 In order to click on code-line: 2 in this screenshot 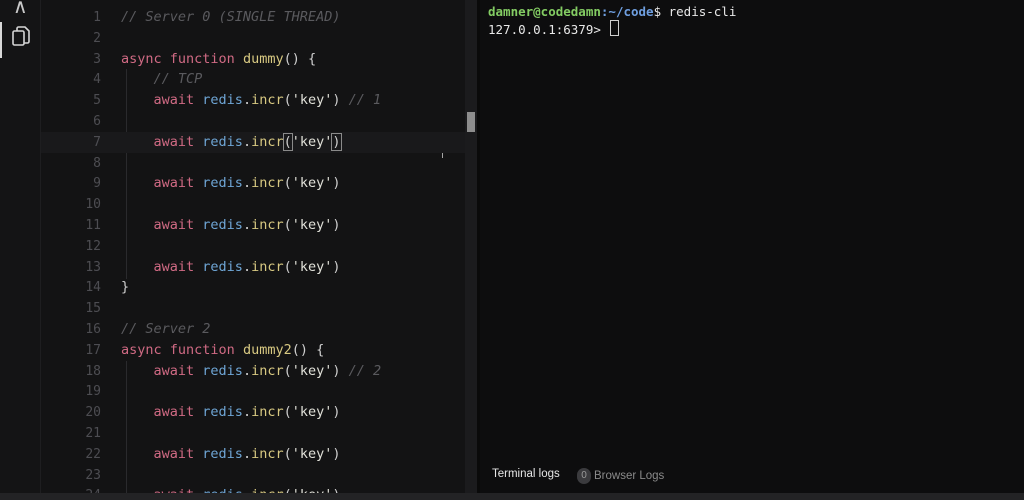, I will do `click(253, 38)`.